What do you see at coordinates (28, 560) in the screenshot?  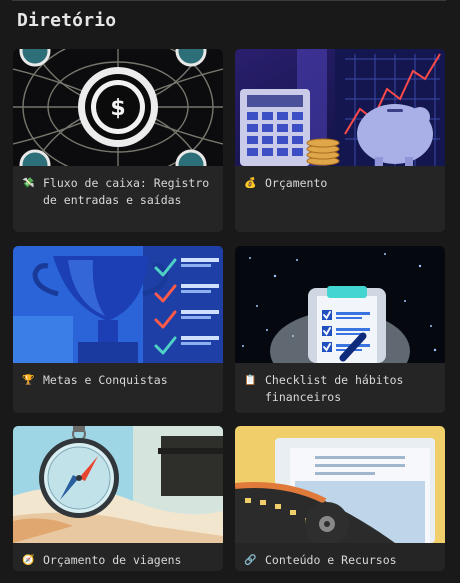 I see `compass-icon: 🧭` at bounding box center [28, 560].